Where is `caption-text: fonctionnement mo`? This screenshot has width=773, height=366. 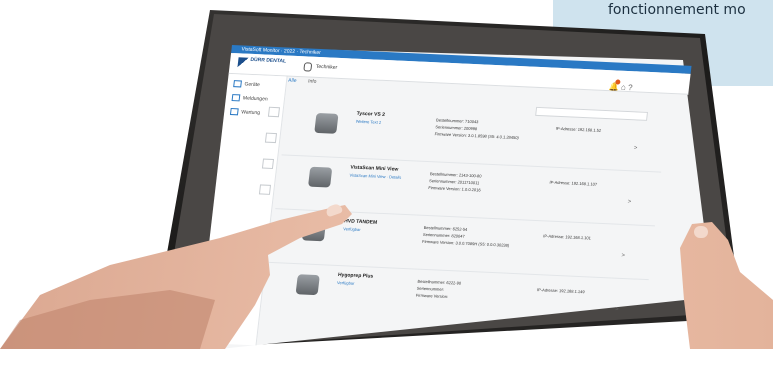 caption-text: fonctionnement mo is located at coordinates (677, 10).